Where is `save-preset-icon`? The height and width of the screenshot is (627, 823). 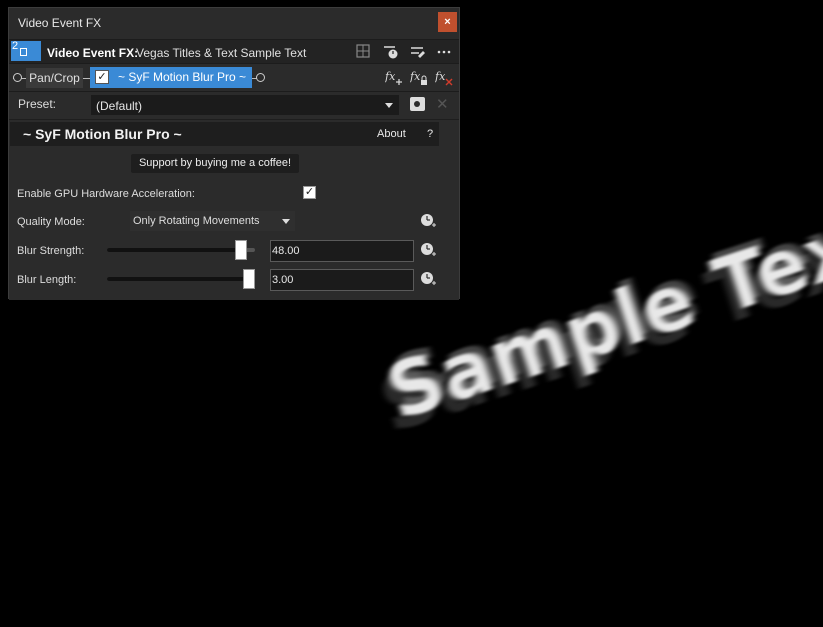 save-preset-icon is located at coordinates (417, 104).